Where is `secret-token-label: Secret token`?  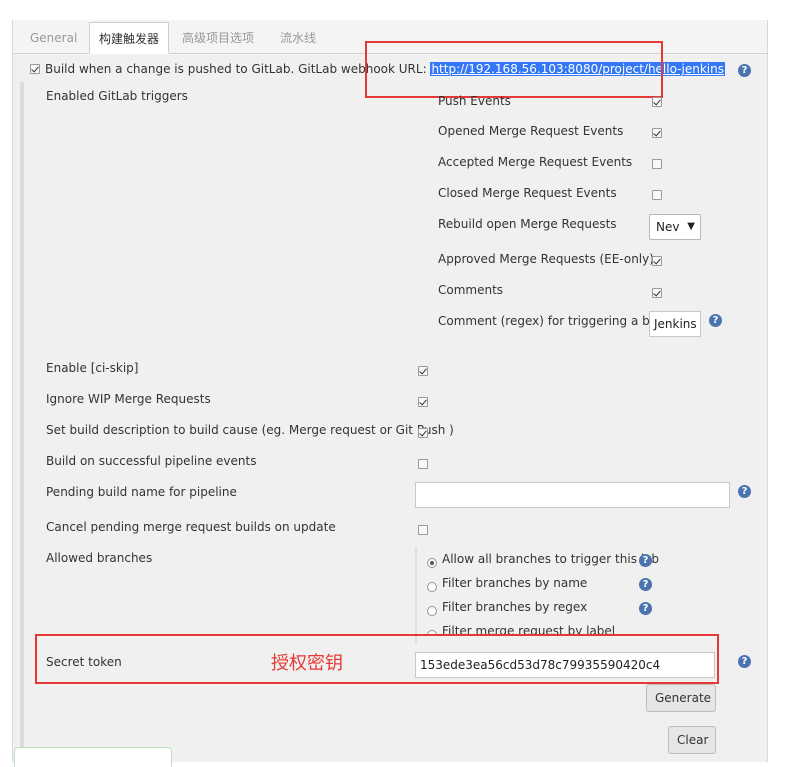
secret-token-label: Secret token is located at coordinates (84, 662).